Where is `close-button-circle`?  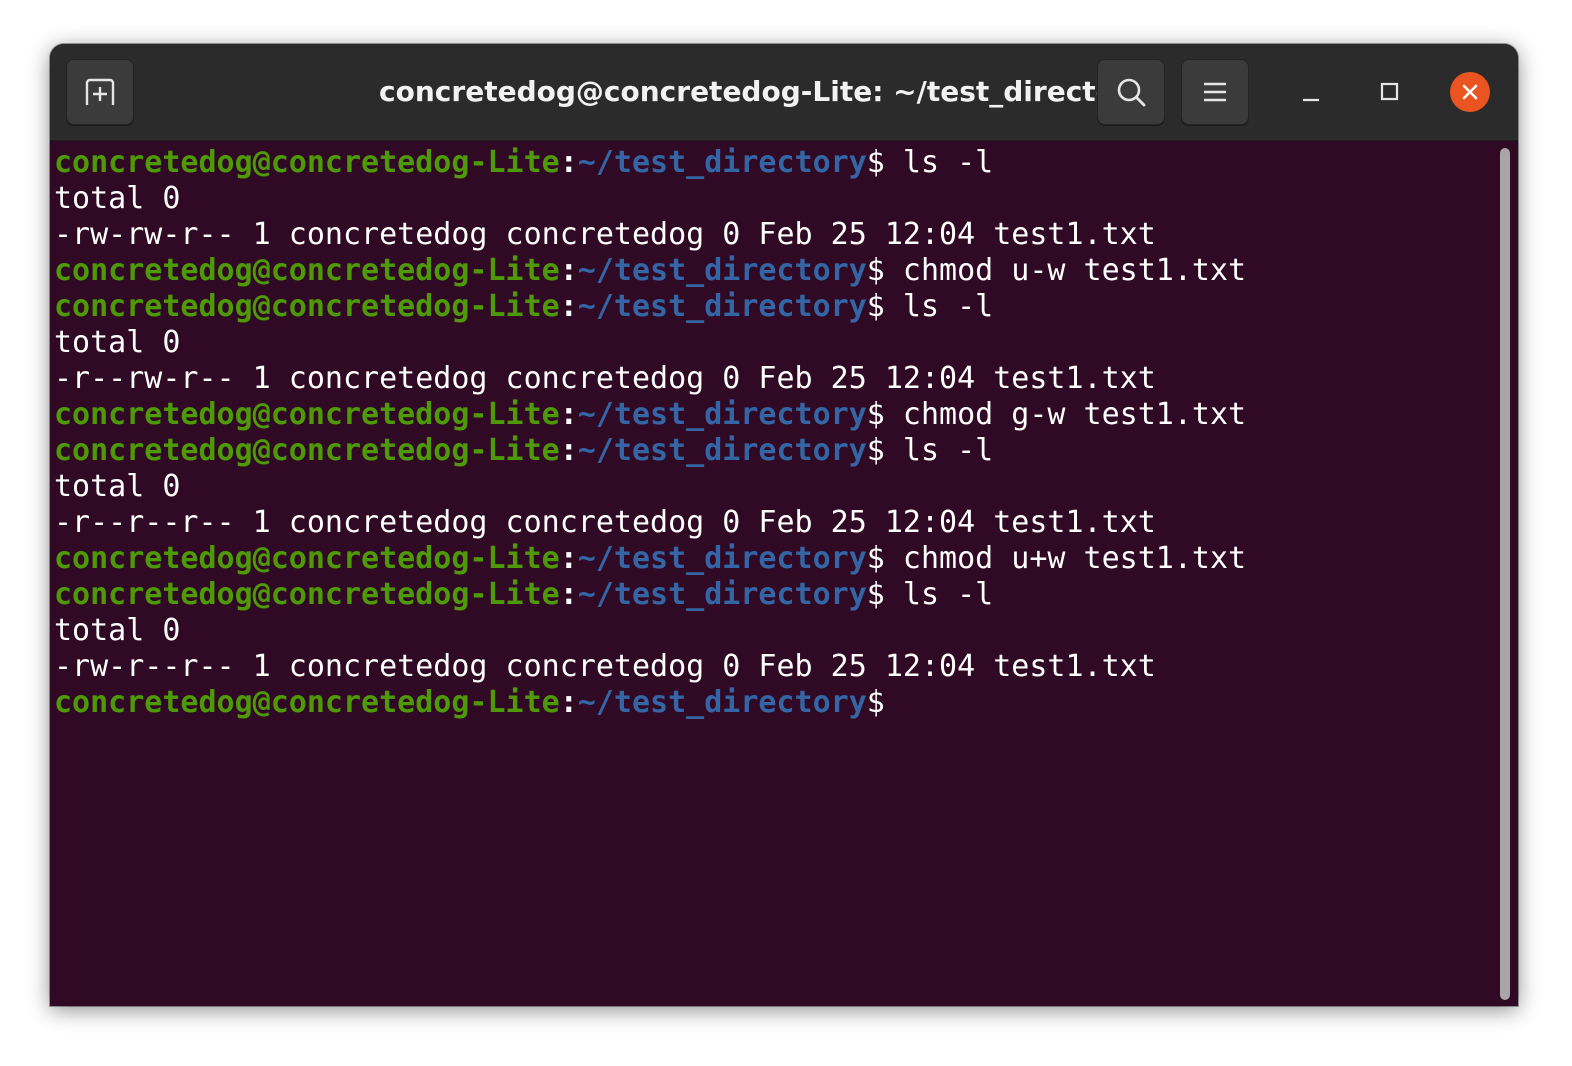
close-button-circle is located at coordinates (1470, 92).